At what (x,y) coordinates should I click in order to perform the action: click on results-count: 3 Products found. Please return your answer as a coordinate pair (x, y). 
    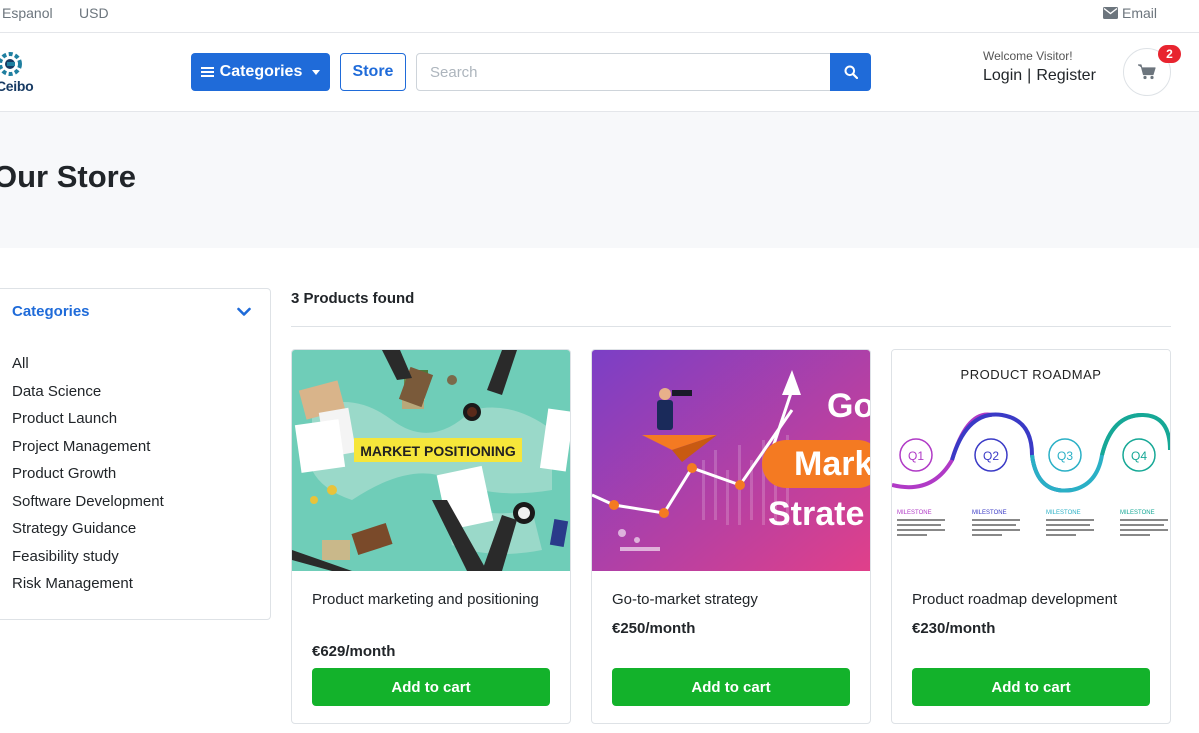
    Looking at the image, I should click on (353, 298).